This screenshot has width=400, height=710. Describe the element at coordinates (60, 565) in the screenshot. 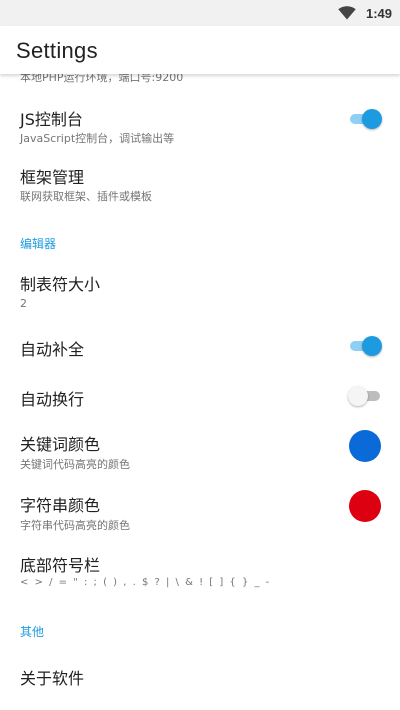

I see `pref-title: 底部符号栏` at that location.